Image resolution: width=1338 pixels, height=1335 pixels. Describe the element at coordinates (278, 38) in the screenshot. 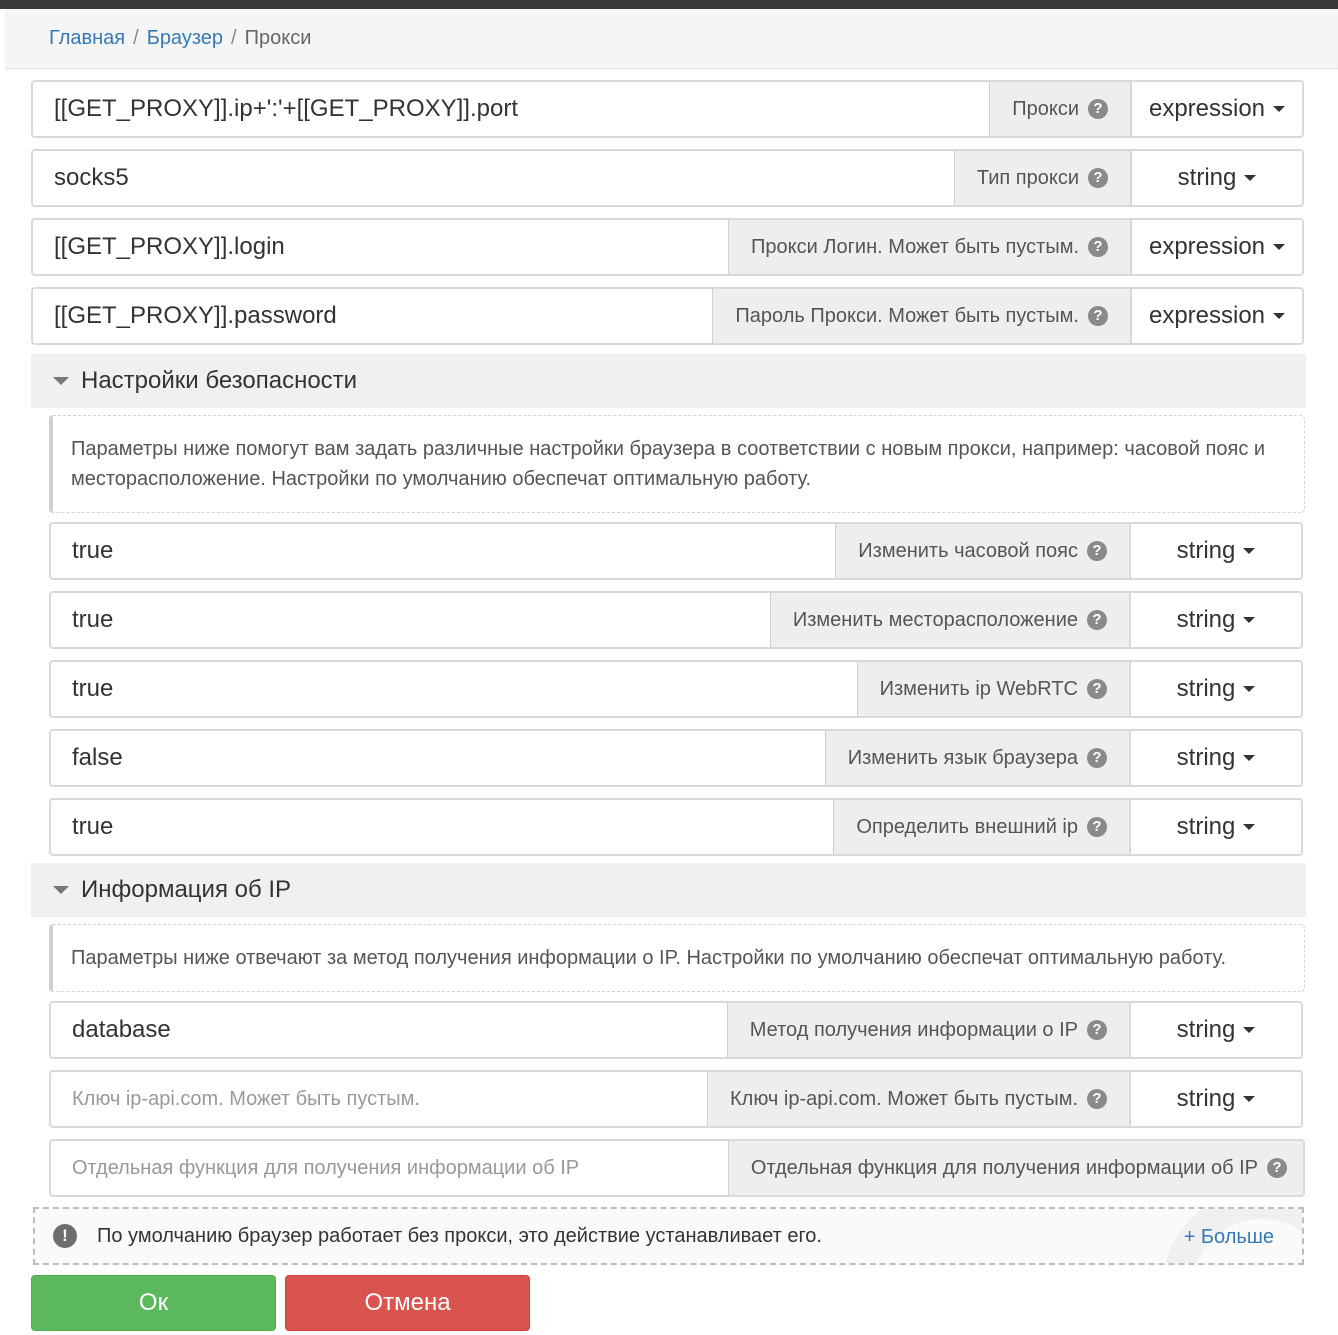

I see `breadcrumb-current: Прокси` at that location.